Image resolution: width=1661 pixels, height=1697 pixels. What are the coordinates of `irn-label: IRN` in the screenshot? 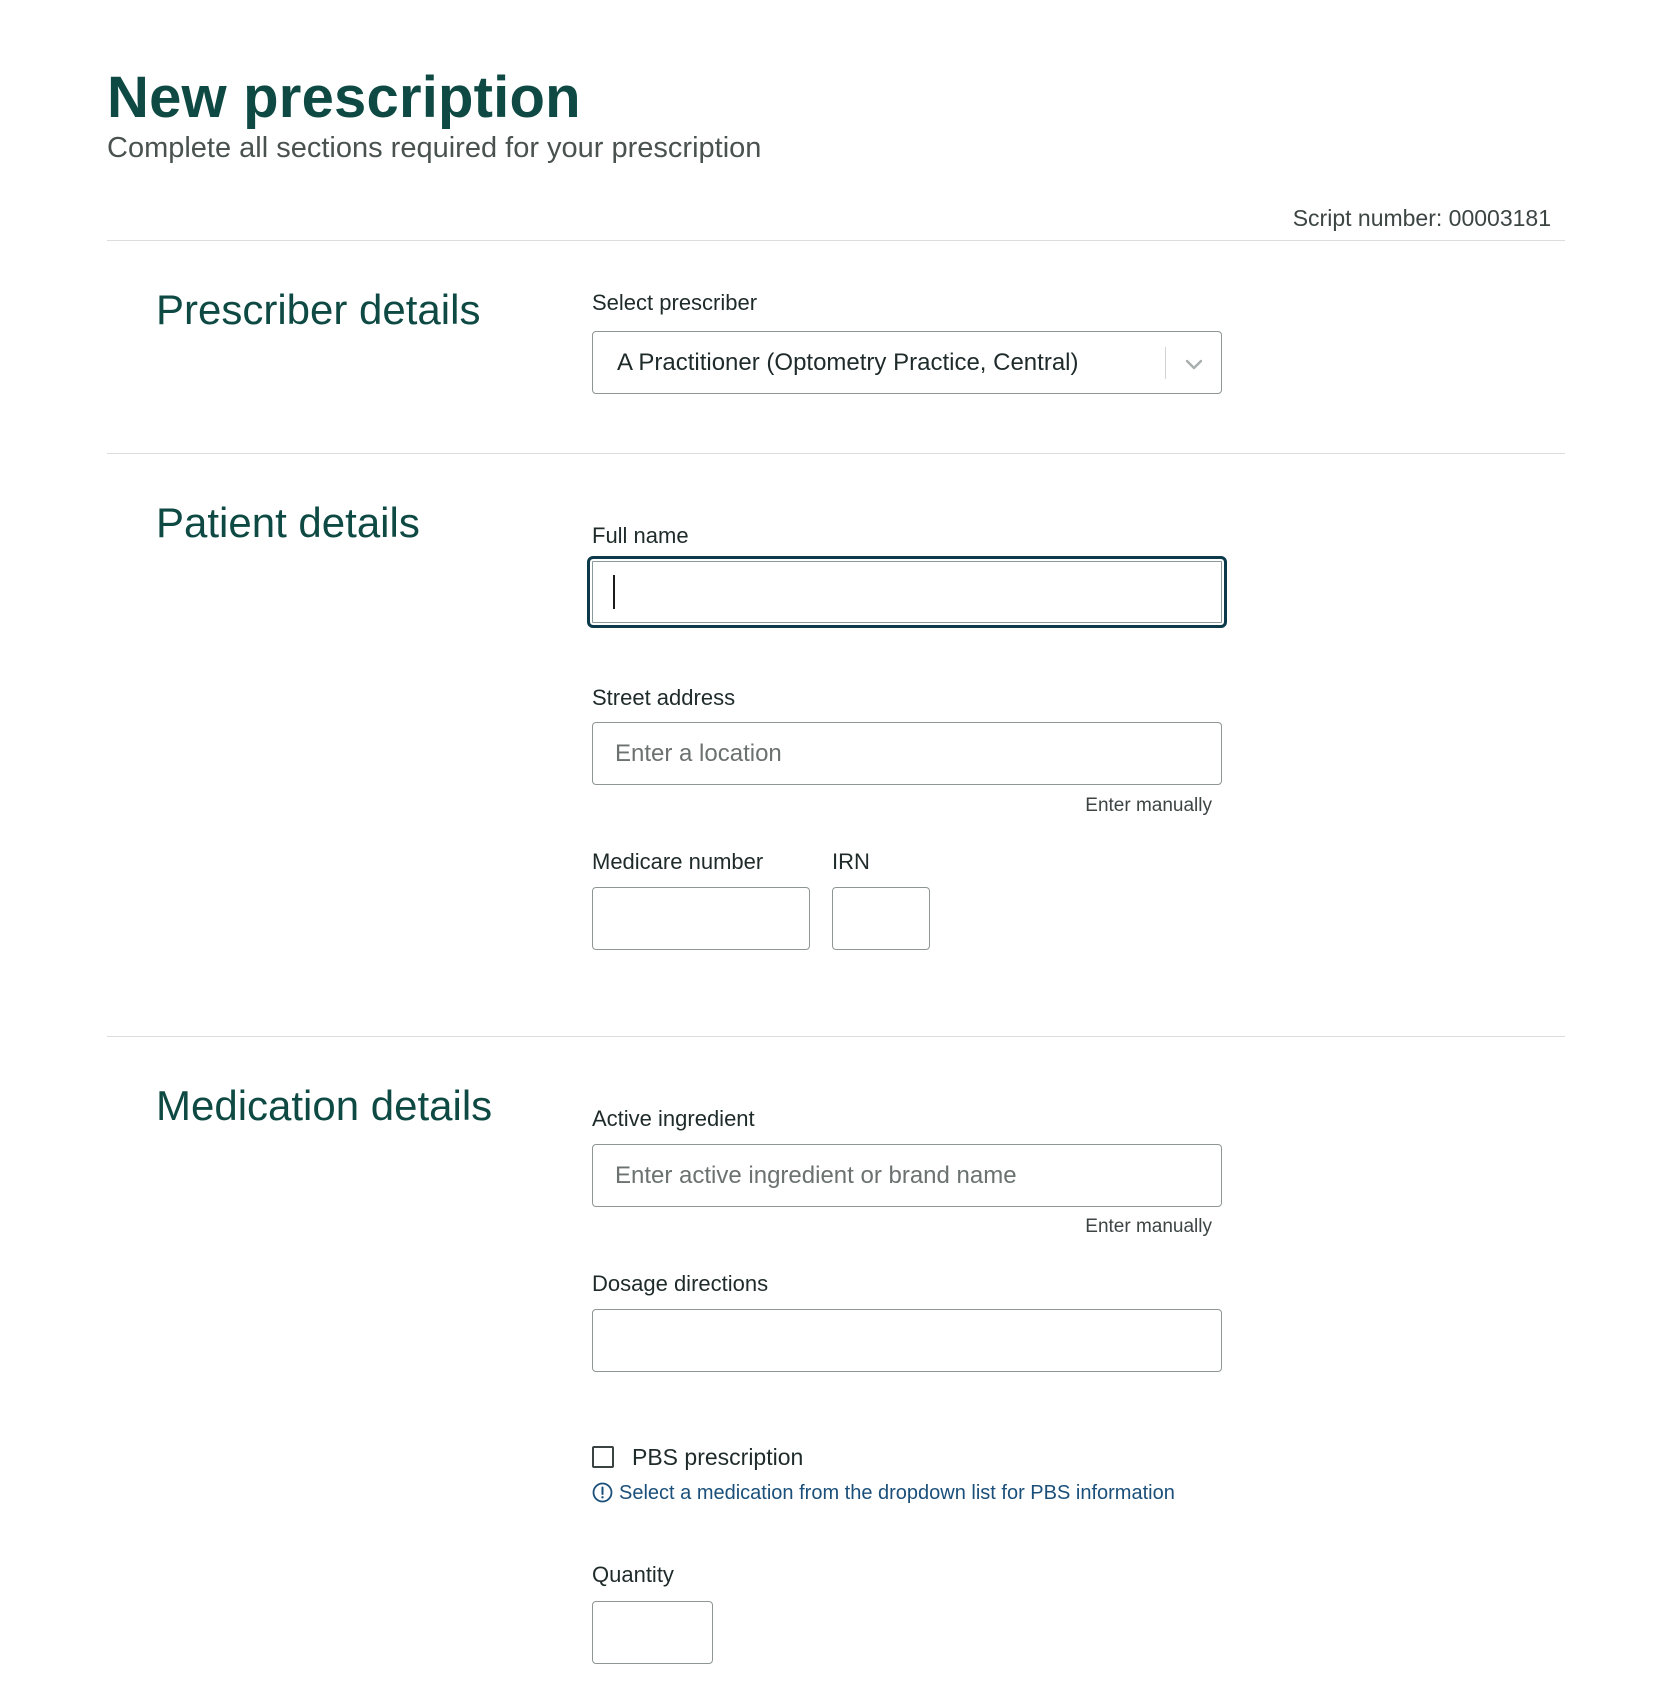 It's located at (851, 861).